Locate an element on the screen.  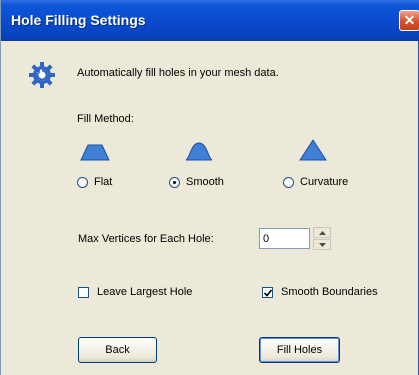
chevron-up-icon is located at coordinates (322, 233).